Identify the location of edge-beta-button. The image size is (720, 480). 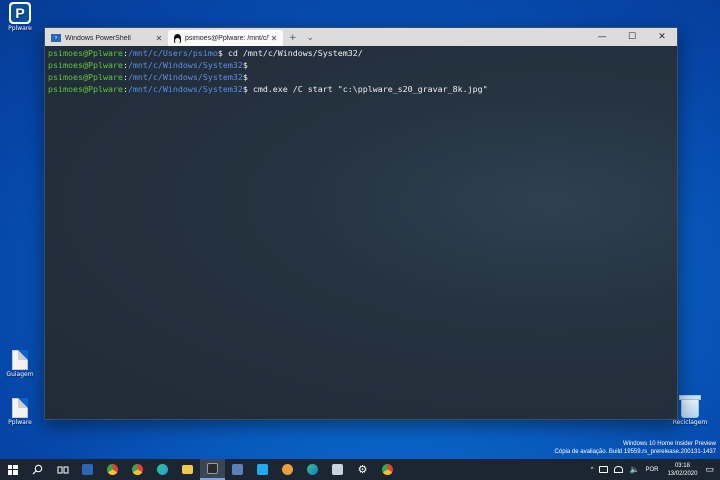
(312, 469).